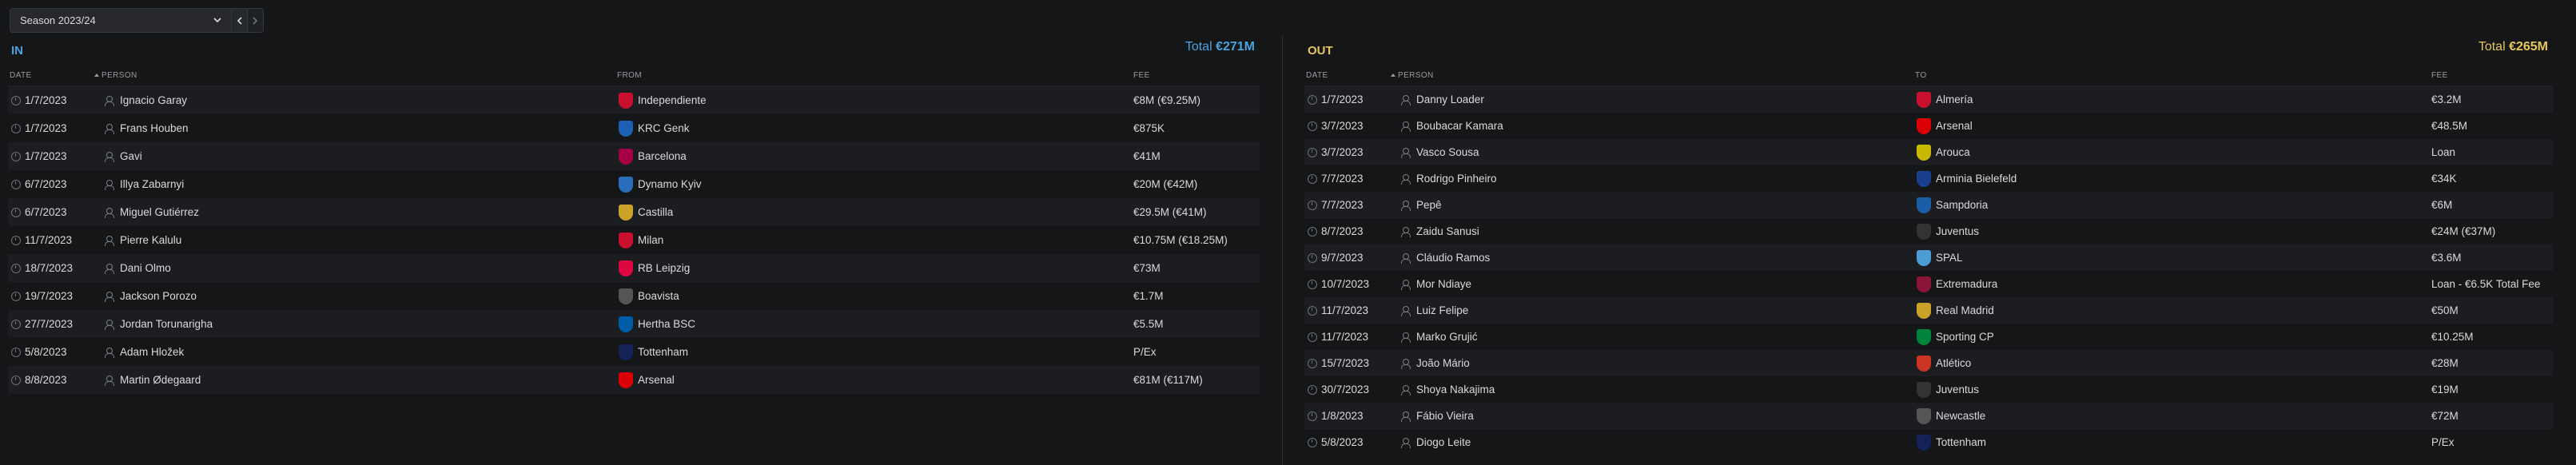  Describe the element at coordinates (1921, 75) in the screenshot. I see `column-header-to: TO` at that location.